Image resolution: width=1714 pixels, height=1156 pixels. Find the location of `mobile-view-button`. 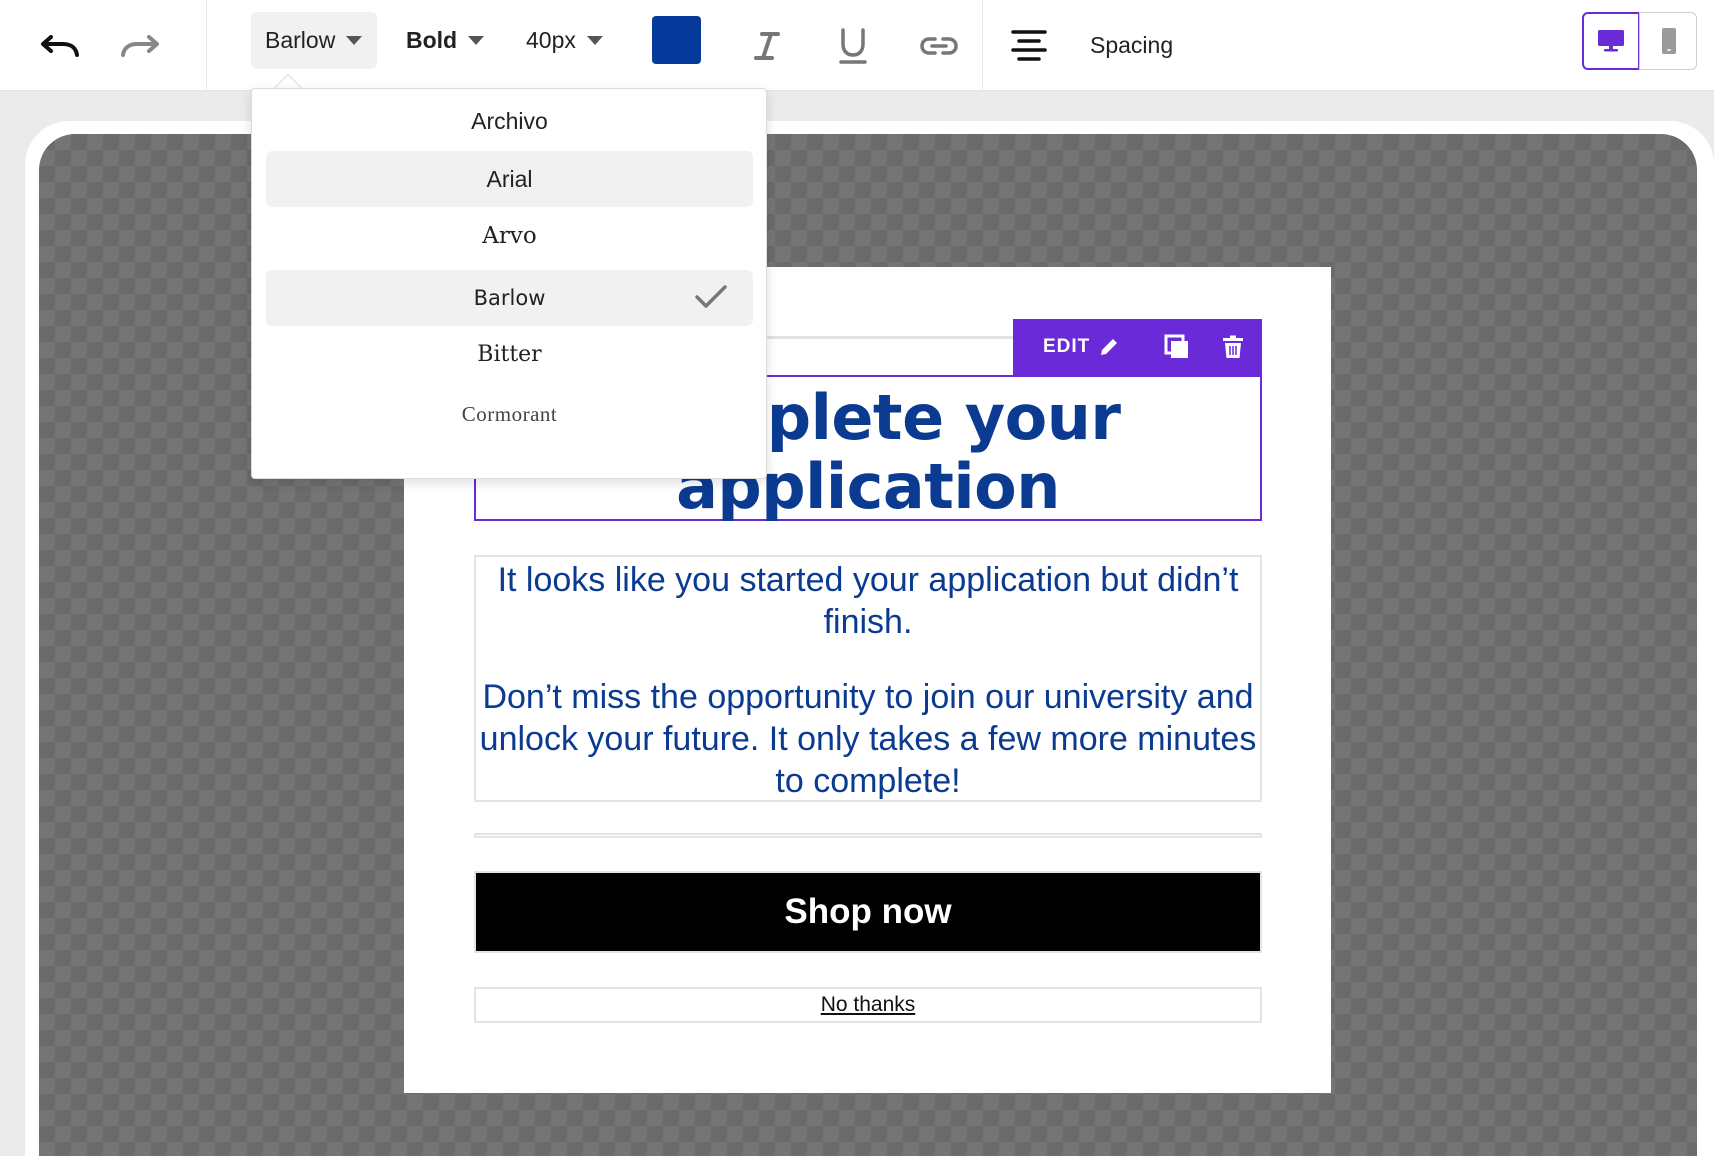

mobile-view-button is located at coordinates (1668, 41).